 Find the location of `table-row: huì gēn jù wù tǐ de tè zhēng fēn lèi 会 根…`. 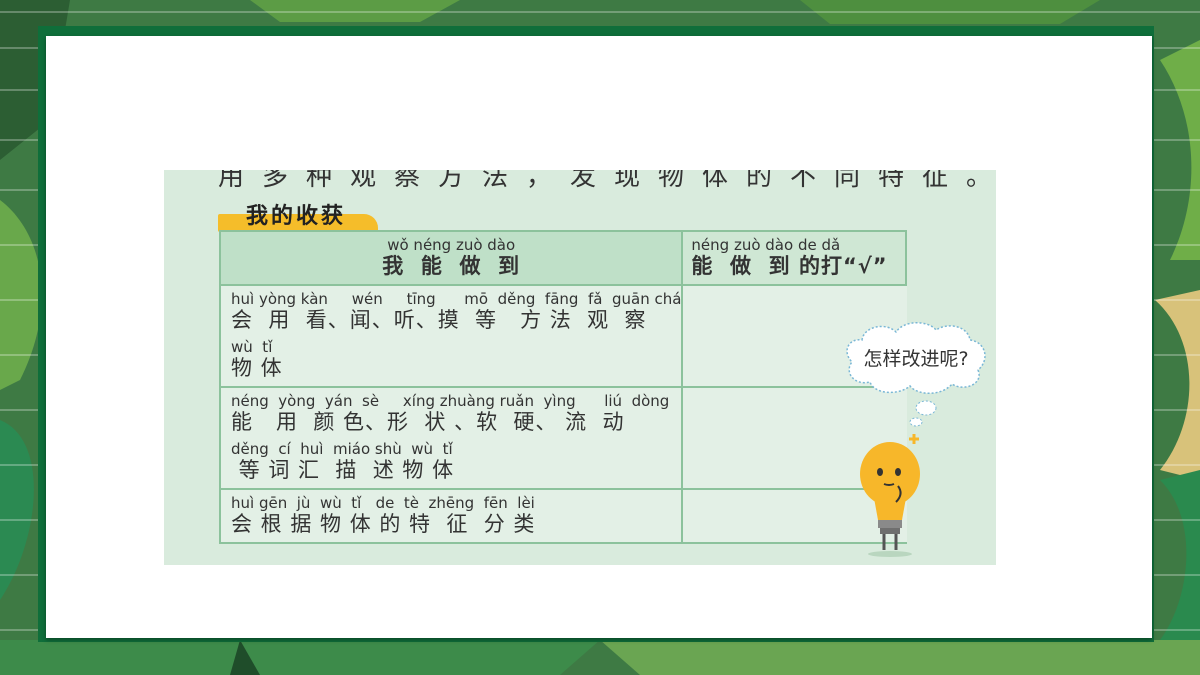

table-row: huì gēn jù wù tǐ de tè zhēng fēn lèi 会 根… is located at coordinates (562, 516).